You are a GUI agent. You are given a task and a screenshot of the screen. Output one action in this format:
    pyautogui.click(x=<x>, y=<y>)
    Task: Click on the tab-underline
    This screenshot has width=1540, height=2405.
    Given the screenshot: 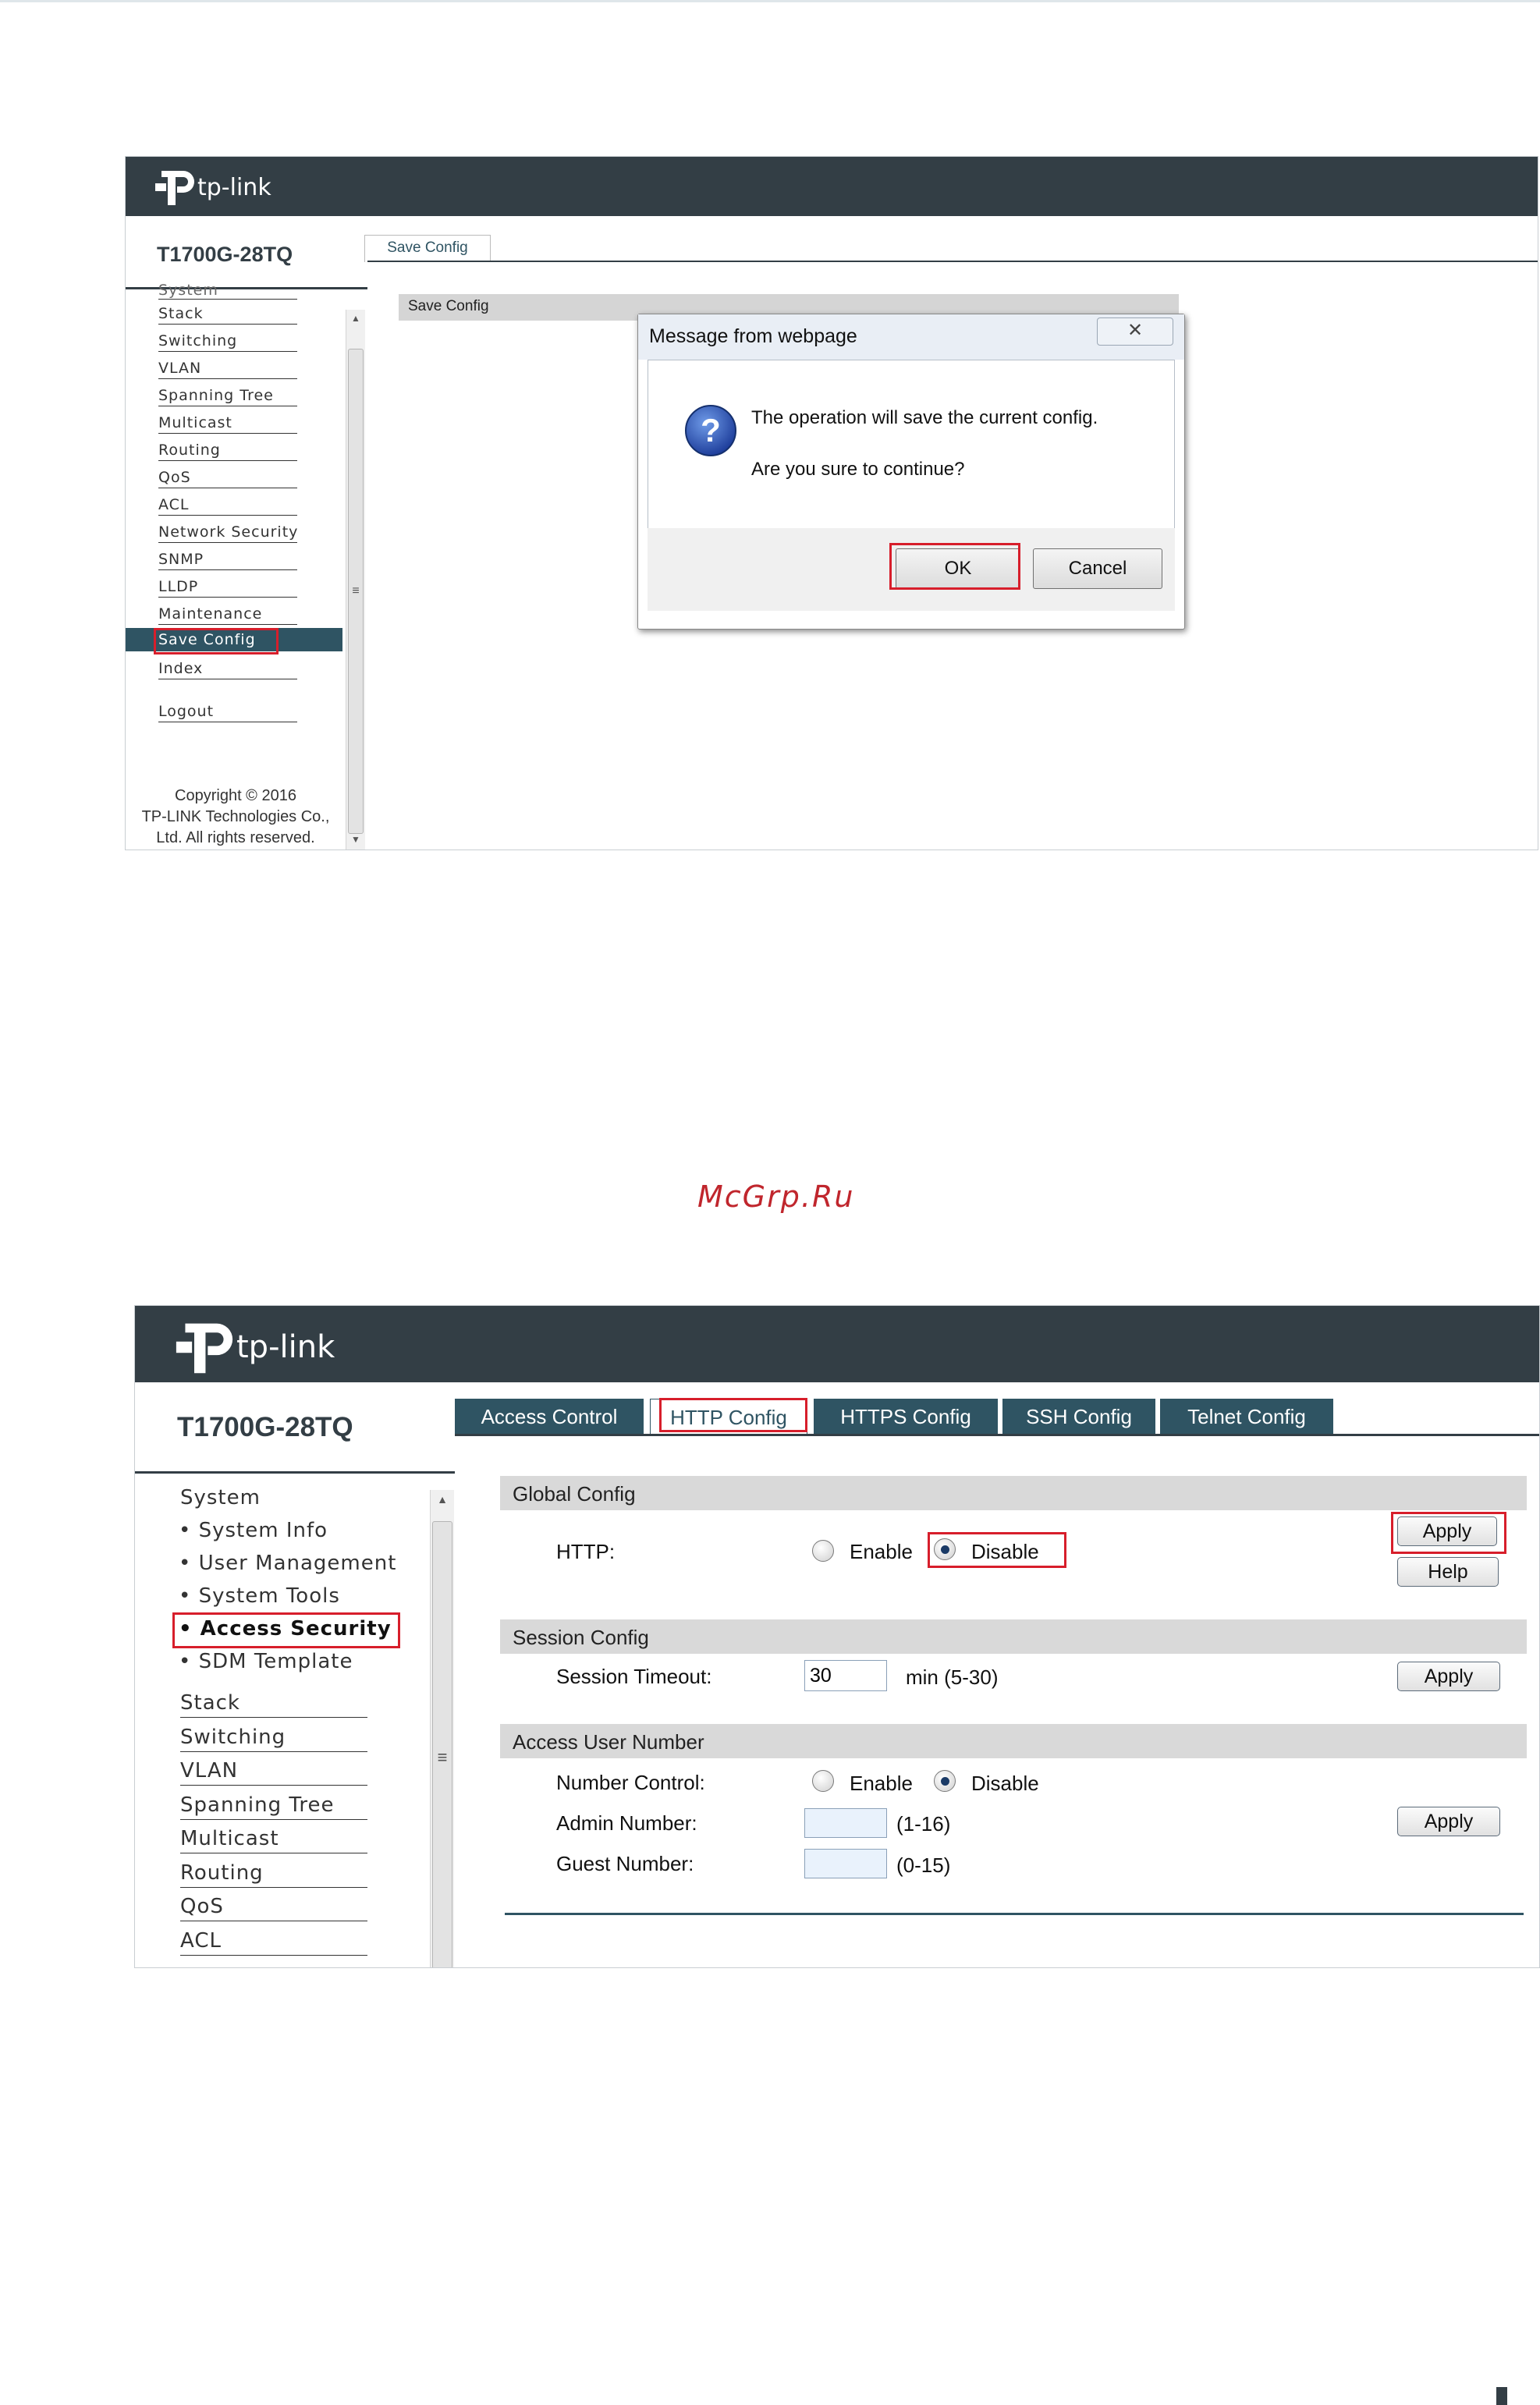 What is the action you would take?
    pyautogui.click(x=952, y=261)
    